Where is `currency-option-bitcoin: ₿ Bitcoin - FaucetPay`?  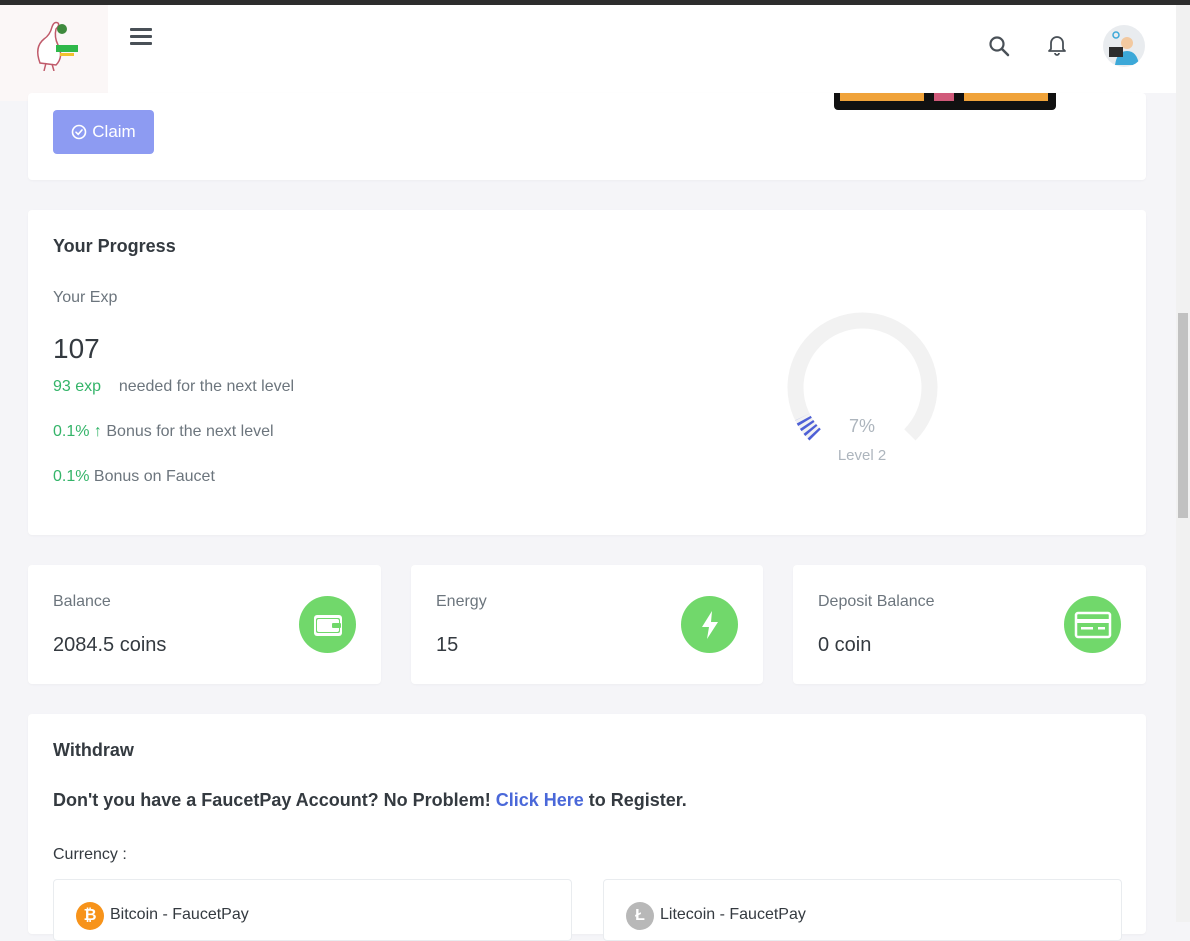 currency-option-bitcoin: ₿ Bitcoin - FaucetPay is located at coordinates (312, 910).